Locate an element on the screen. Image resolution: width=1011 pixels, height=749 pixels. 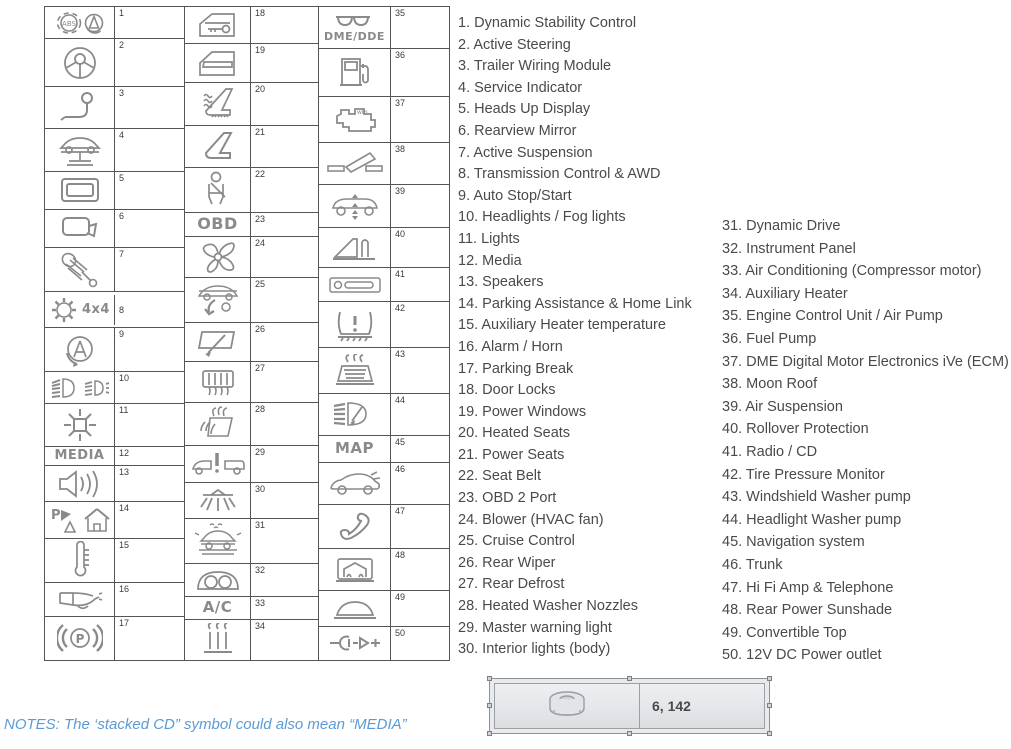
heated-seat-icon is located at coordinates (218, 104).